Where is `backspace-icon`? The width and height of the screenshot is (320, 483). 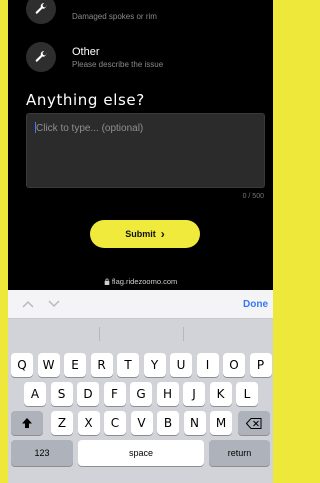 backspace-icon is located at coordinates (254, 423).